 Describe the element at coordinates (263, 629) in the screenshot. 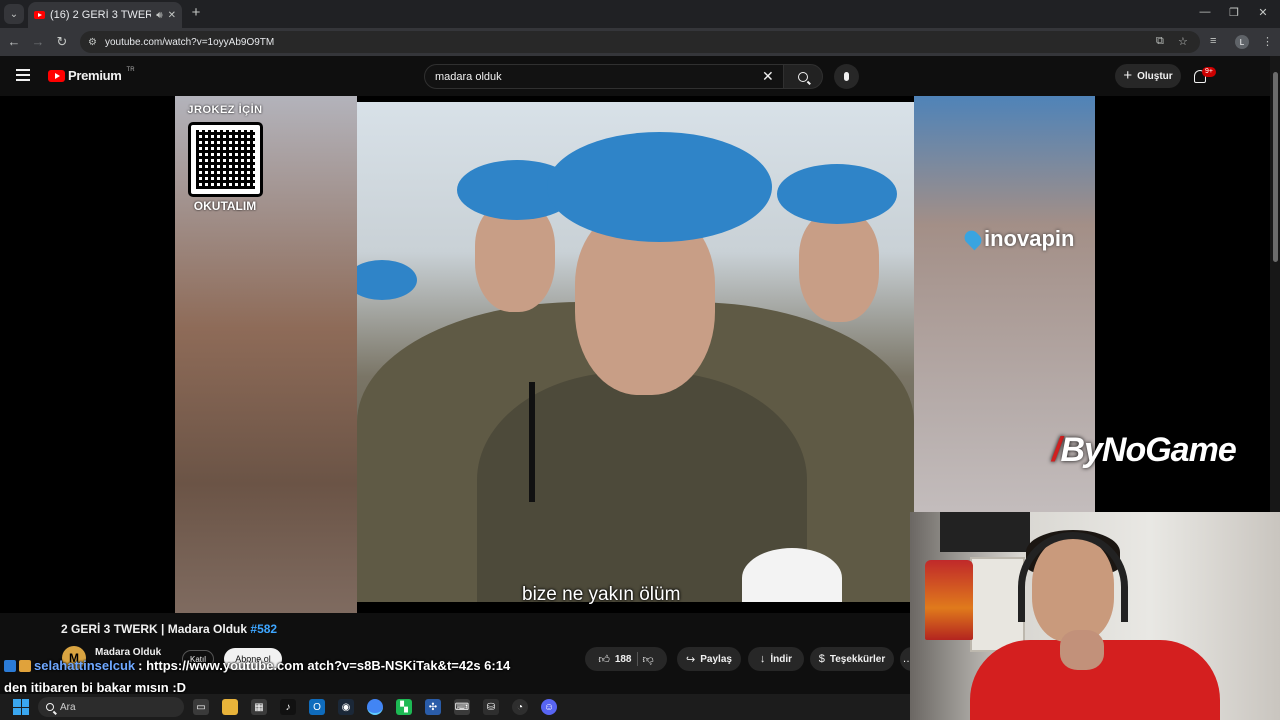

I see `video-hashtag: #582` at that location.